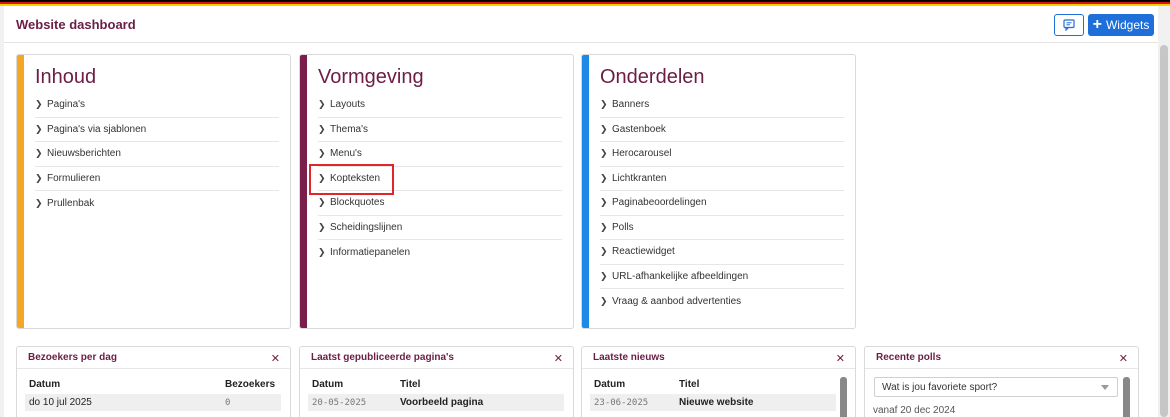 The width and height of the screenshot is (1170, 417). What do you see at coordinates (440, 105) in the screenshot?
I see `menu-item-layouts: ❯ Layouts` at bounding box center [440, 105].